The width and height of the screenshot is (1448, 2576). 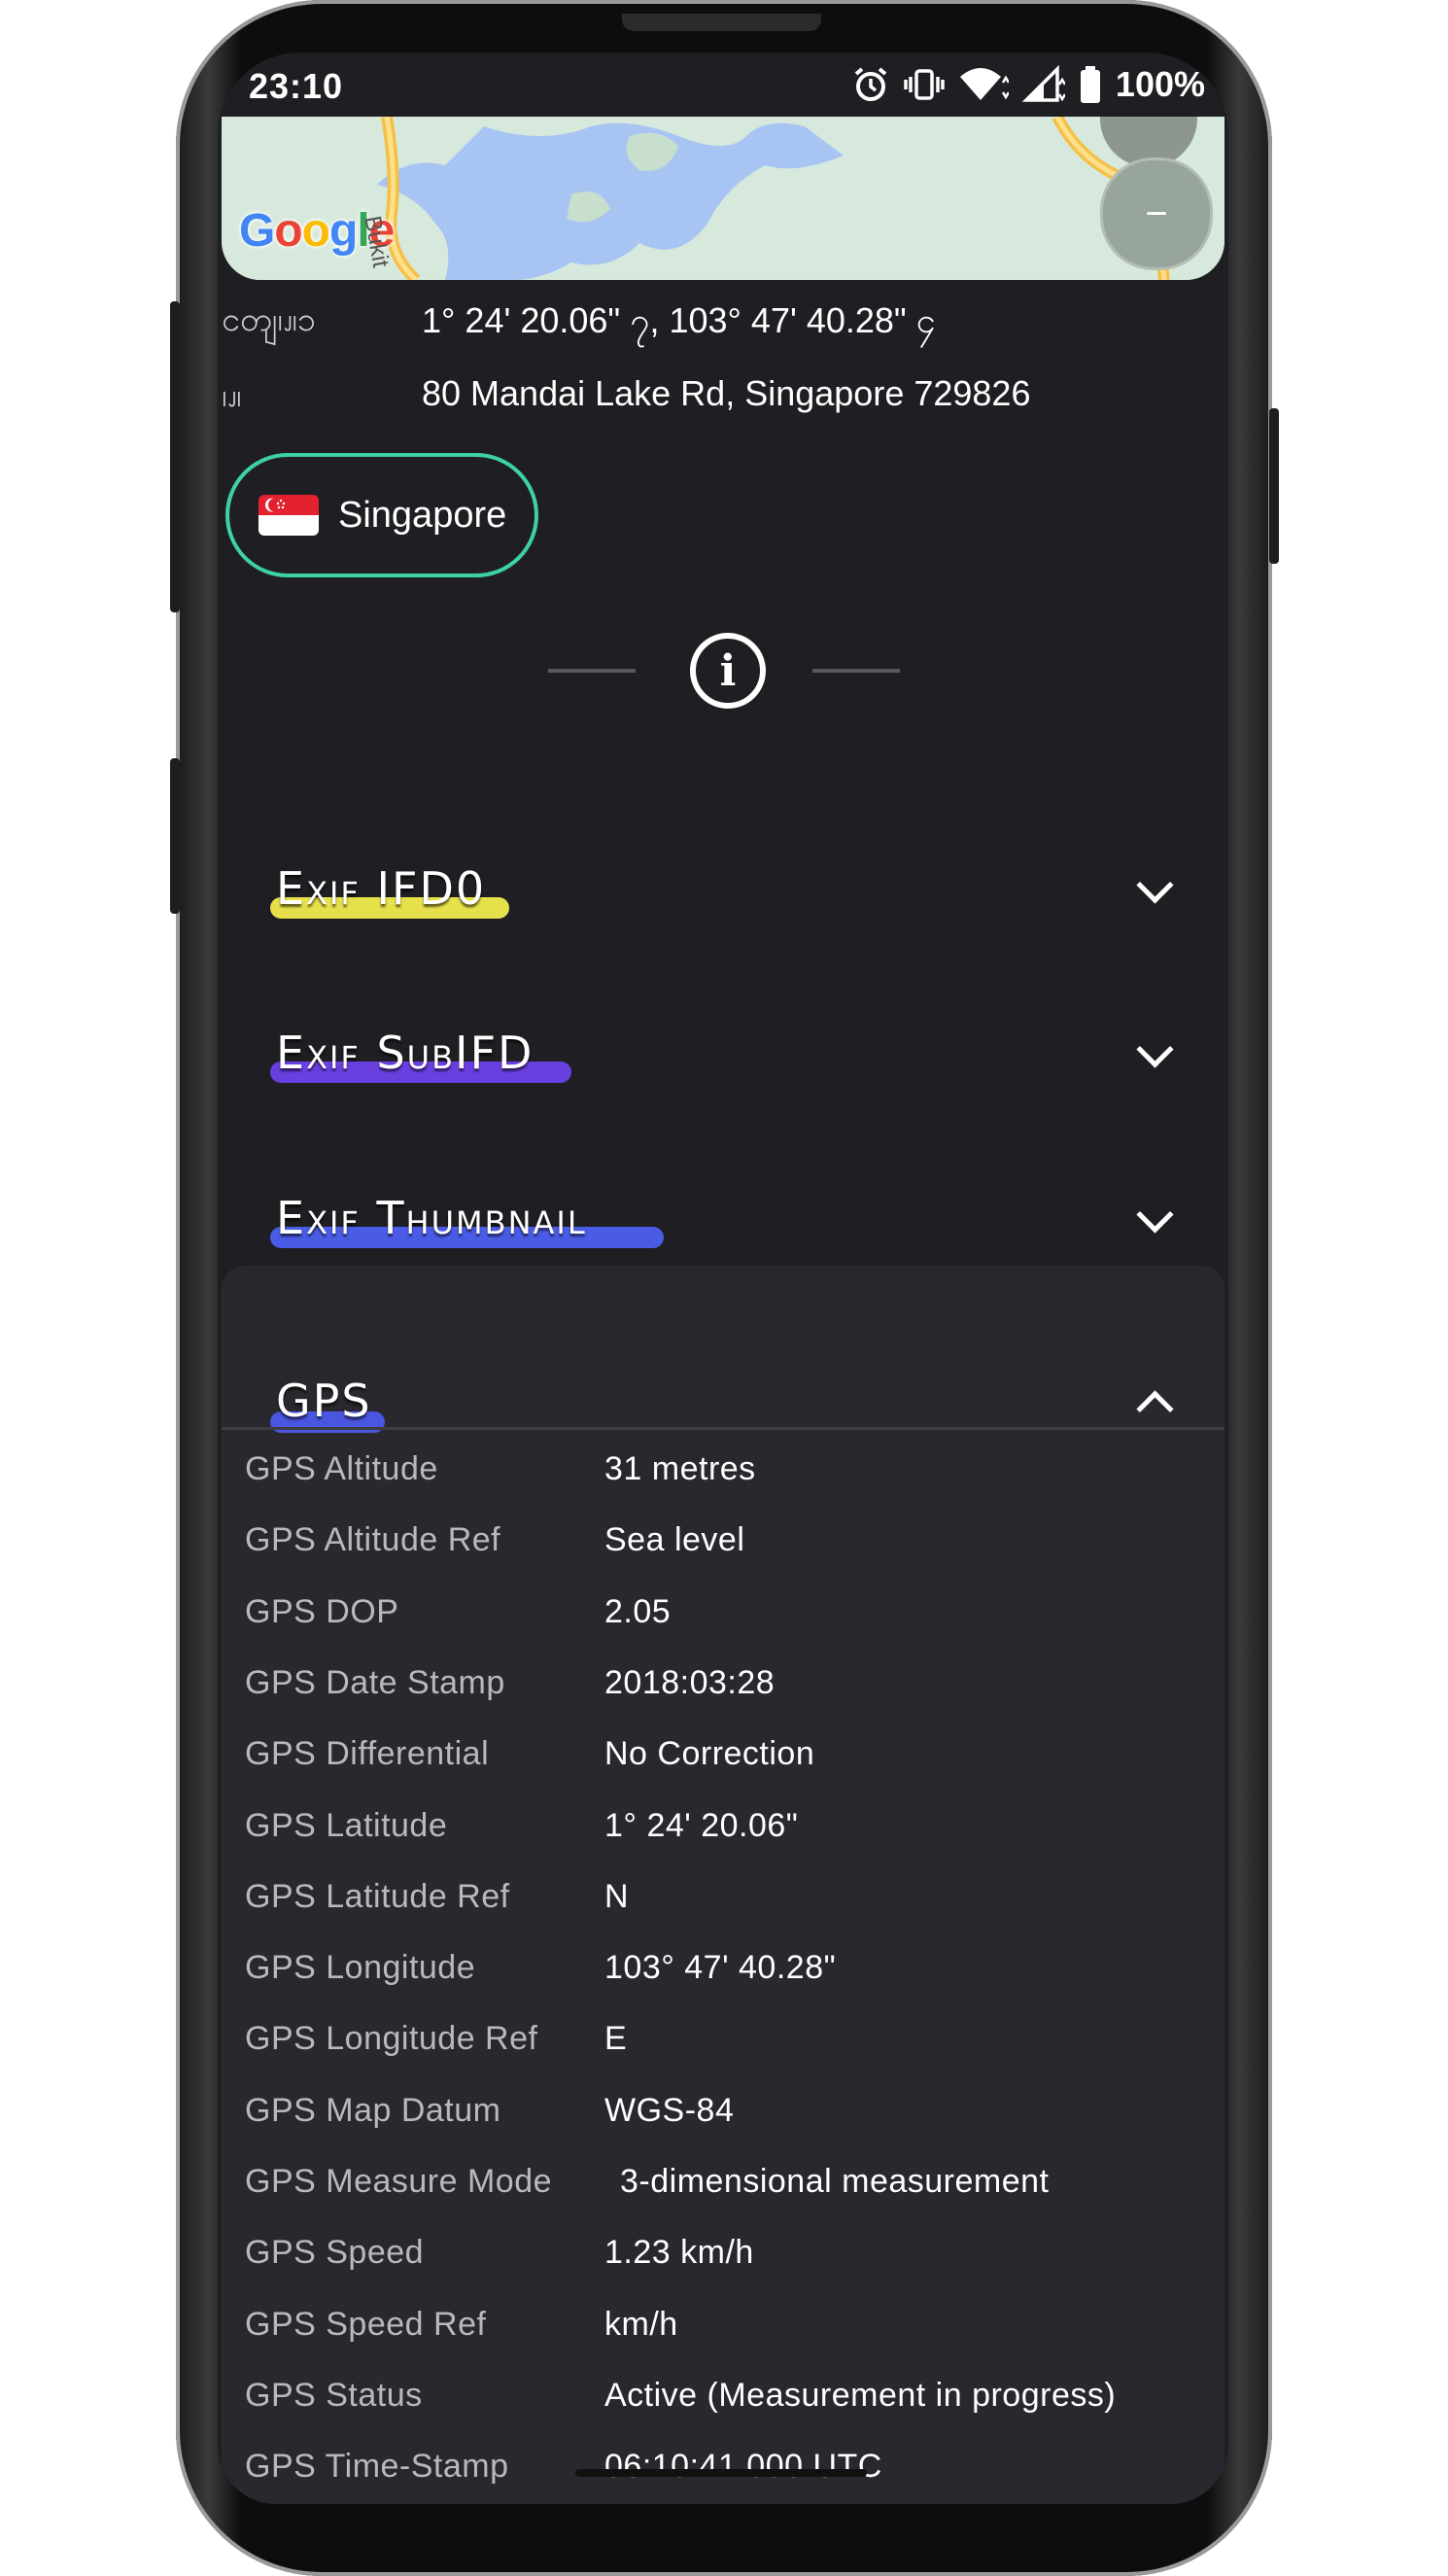 What do you see at coordinates (689, 1683) in the screenshot?
I see `gps-field-value: 2018:03:28` at bounding box center [689, 1683].